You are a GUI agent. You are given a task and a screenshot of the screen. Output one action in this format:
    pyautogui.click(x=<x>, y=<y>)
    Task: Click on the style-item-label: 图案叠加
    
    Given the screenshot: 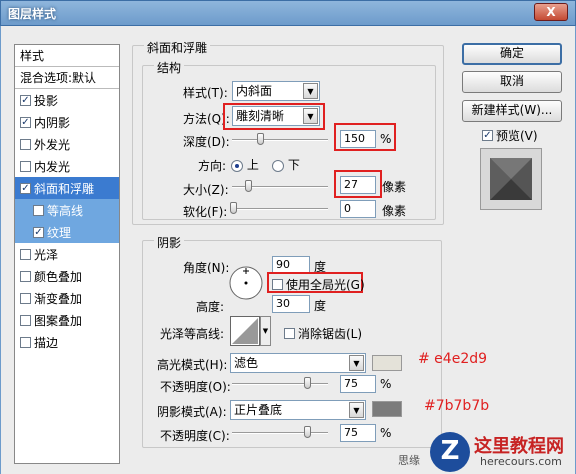 What is the action you would take?
    pyautogui.click(x=58, y=320)
    